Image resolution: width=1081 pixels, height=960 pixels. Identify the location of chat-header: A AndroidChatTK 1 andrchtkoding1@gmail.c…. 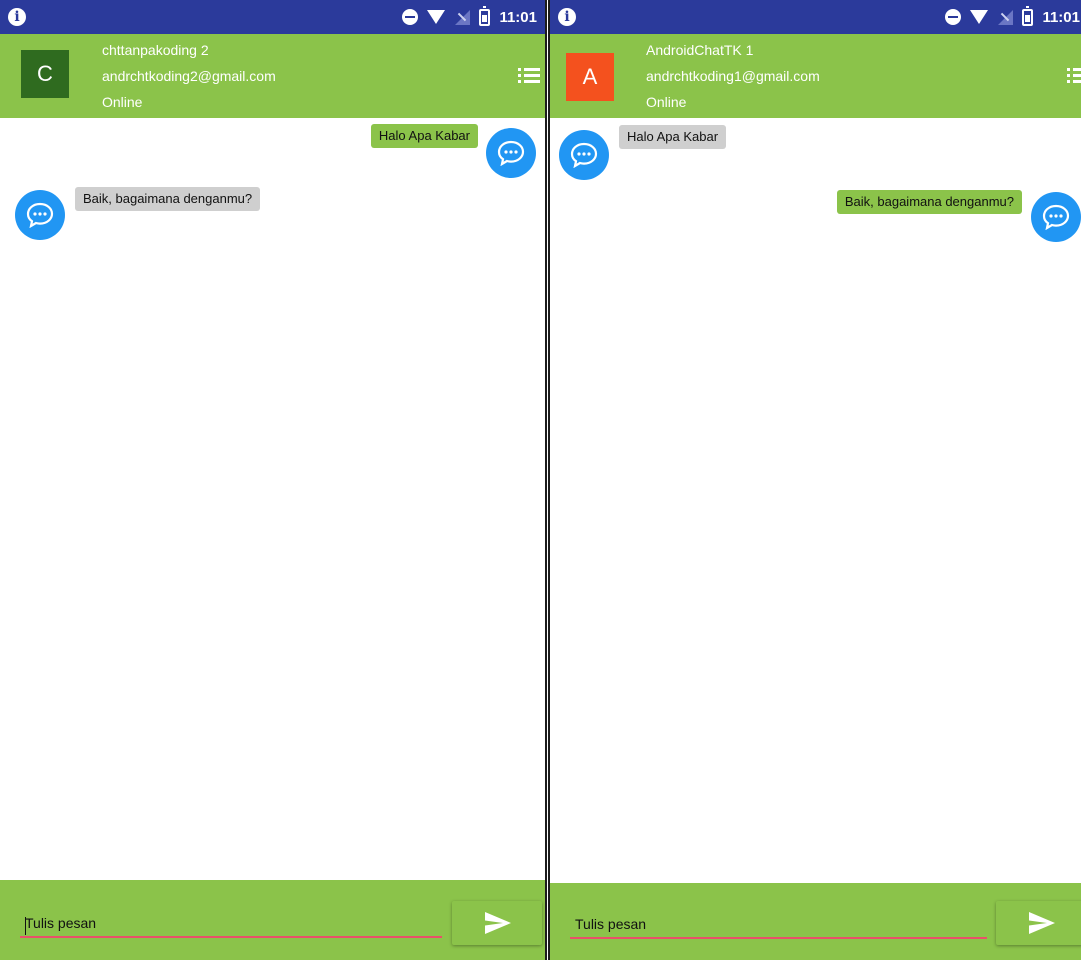
(815, 76).